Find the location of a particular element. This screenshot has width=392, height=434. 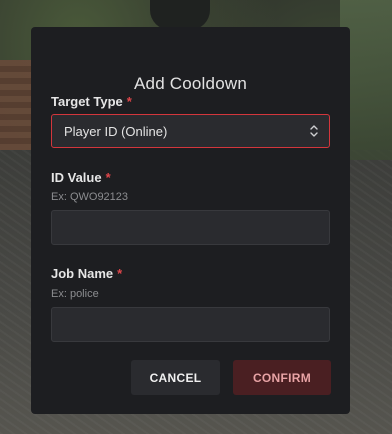

target-type-select: Player ID (Online) is located at coordinates (190, 131).